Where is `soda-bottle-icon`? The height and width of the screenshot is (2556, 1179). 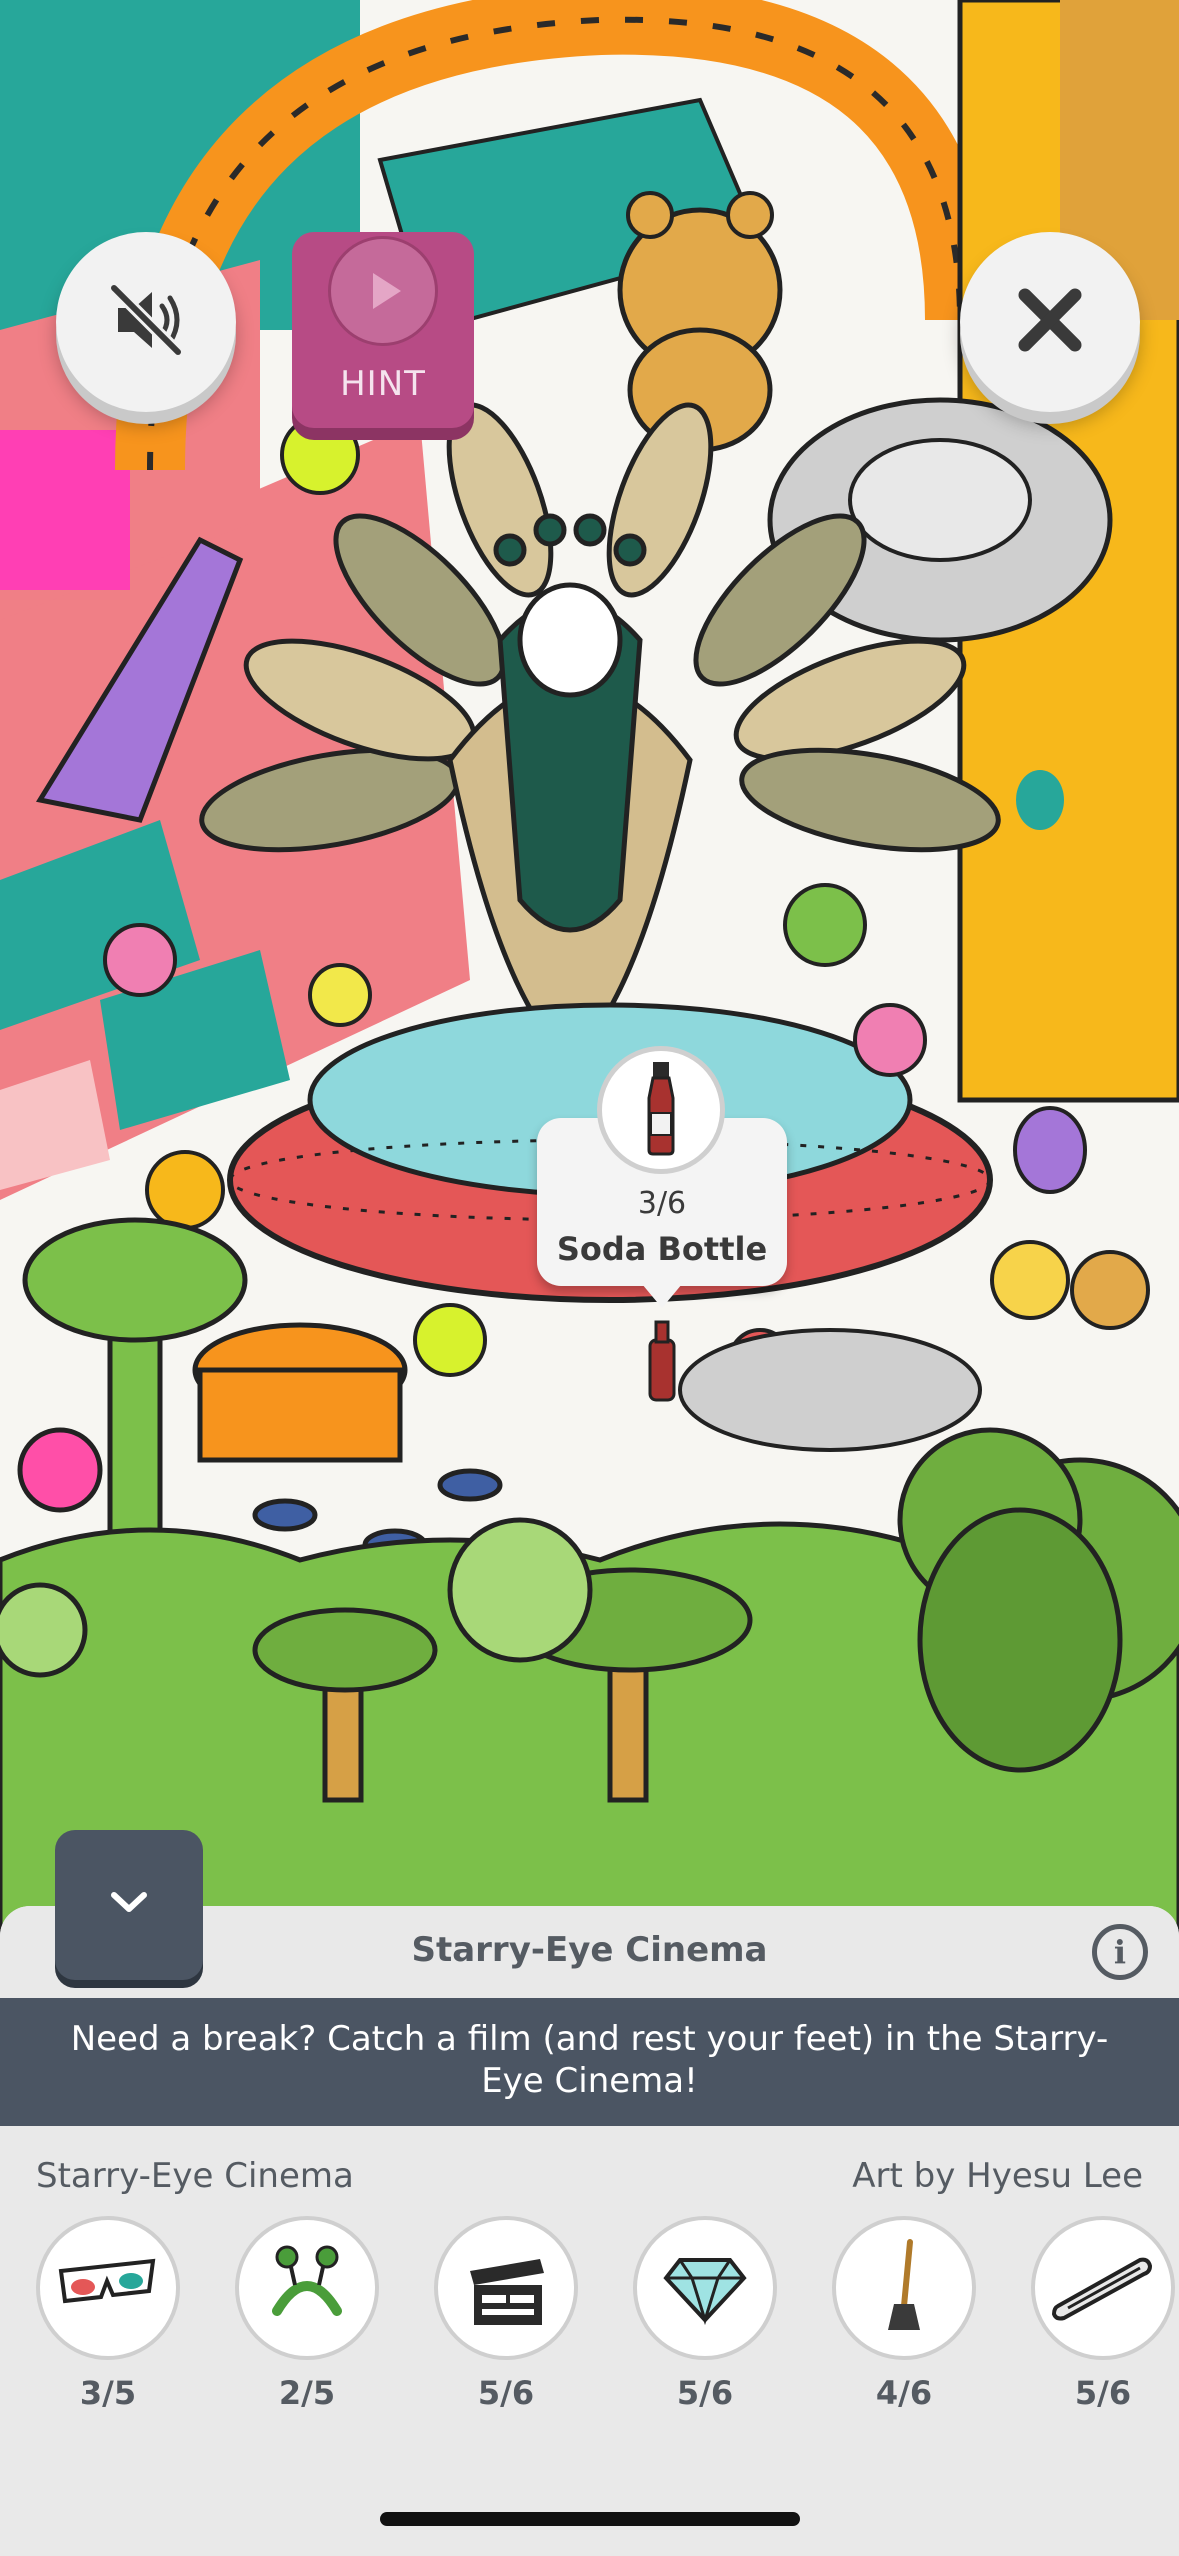
soda-bottle-icon is located at coordinates (661, 1110).